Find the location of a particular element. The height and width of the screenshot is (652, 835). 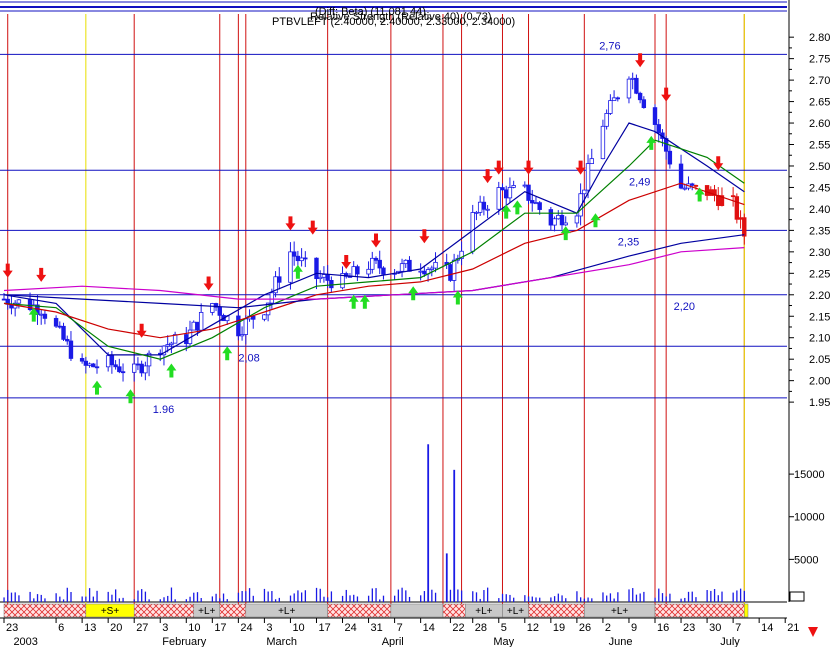

month-label: March is located at coordinates (281, 641).